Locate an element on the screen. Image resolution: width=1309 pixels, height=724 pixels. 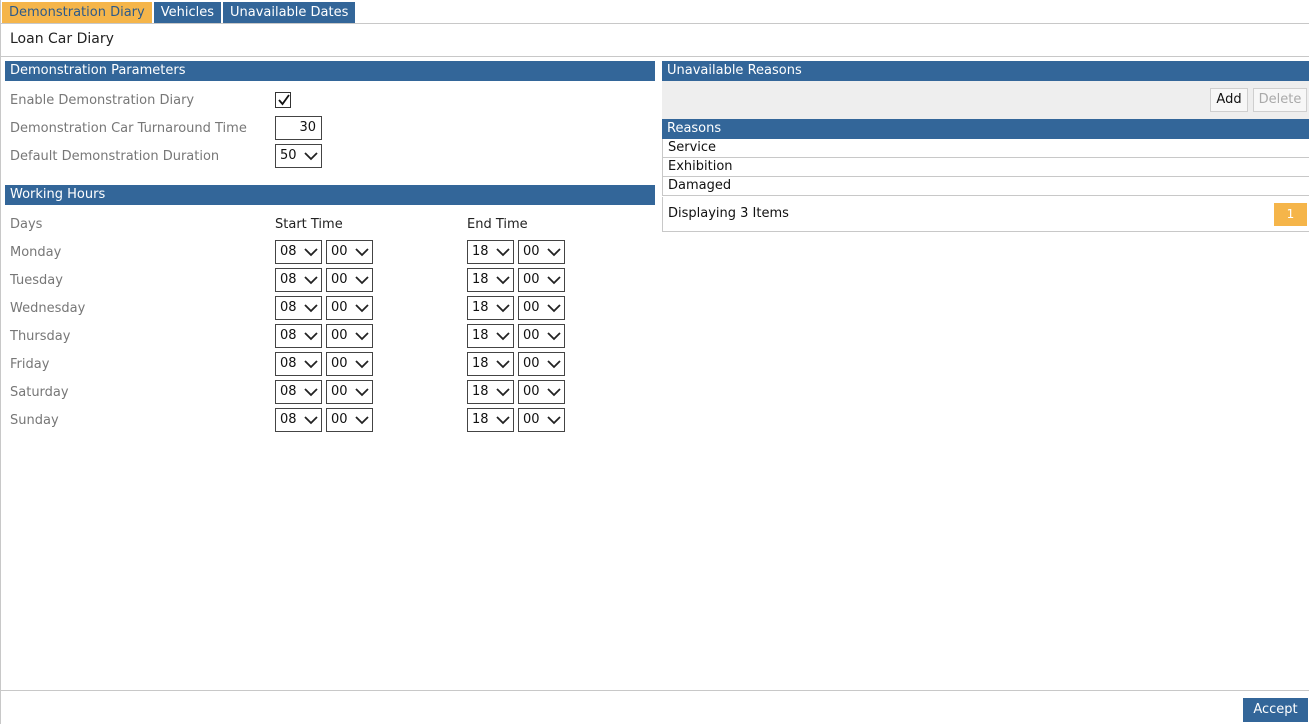
start-hour-select-tuesday-value: 08 is located at coordinates (288, 279).